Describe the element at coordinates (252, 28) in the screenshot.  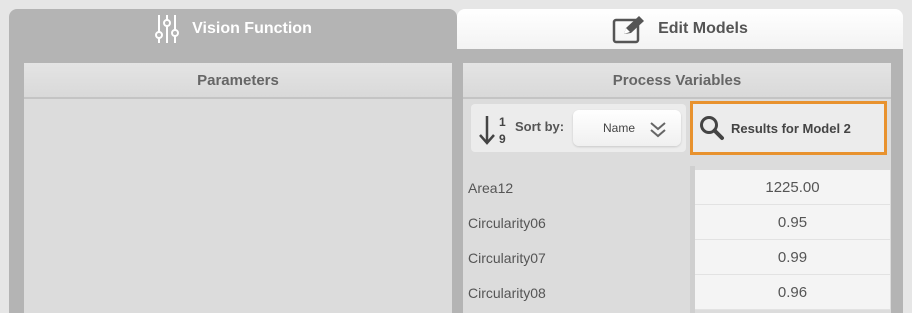
I see `tab-vision-label: Vision Function` at that location.